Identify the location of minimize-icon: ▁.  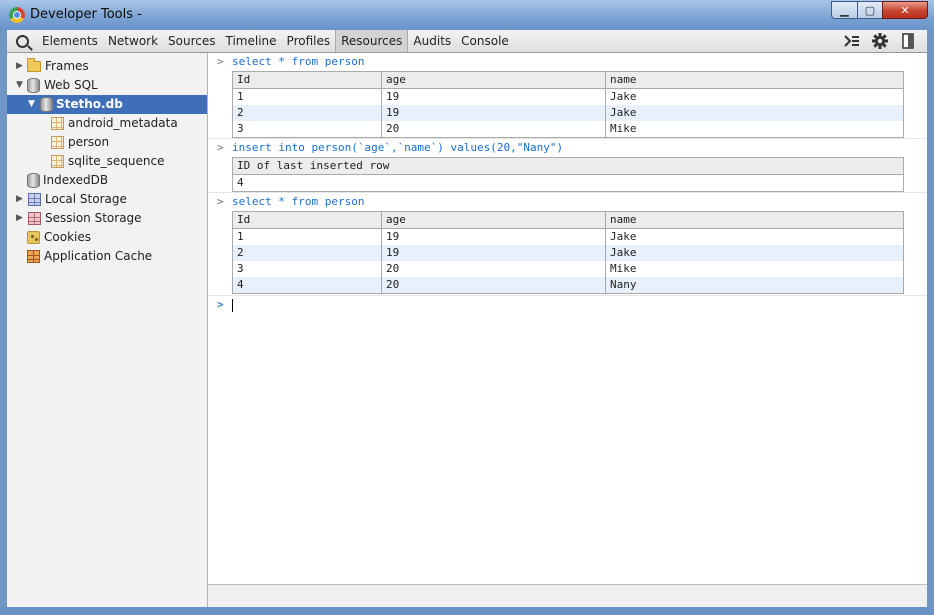
(844, 10).